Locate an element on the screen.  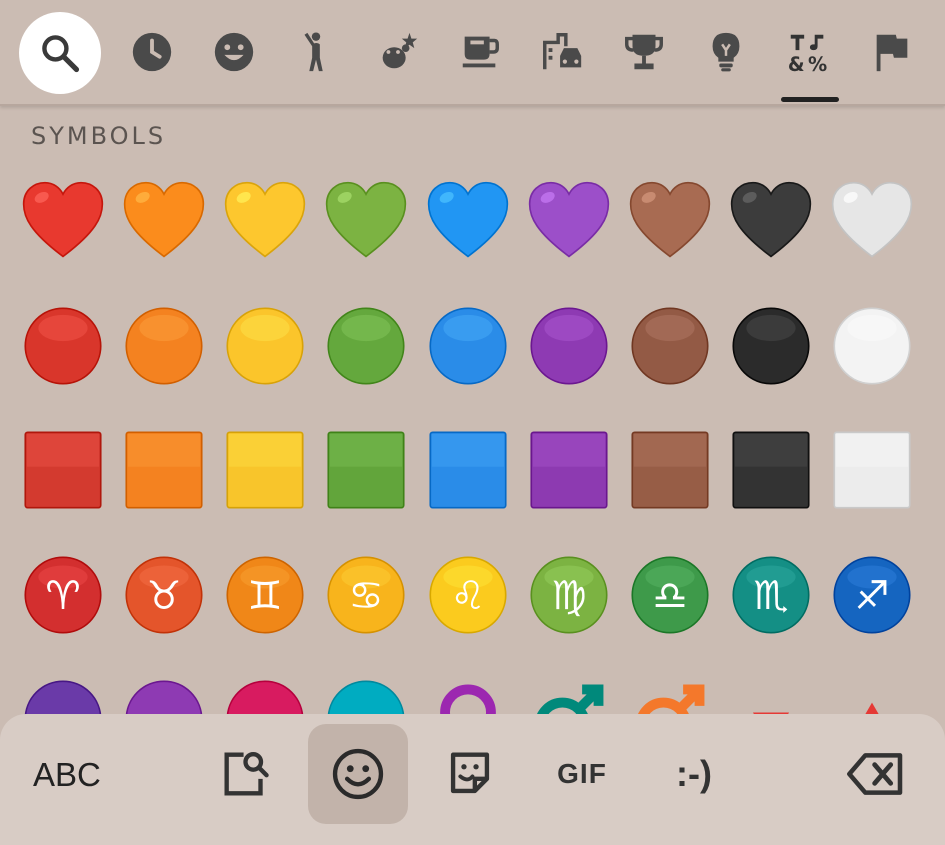
emoji-zodiac-3: ♊ is located at coordinates (265, 595).